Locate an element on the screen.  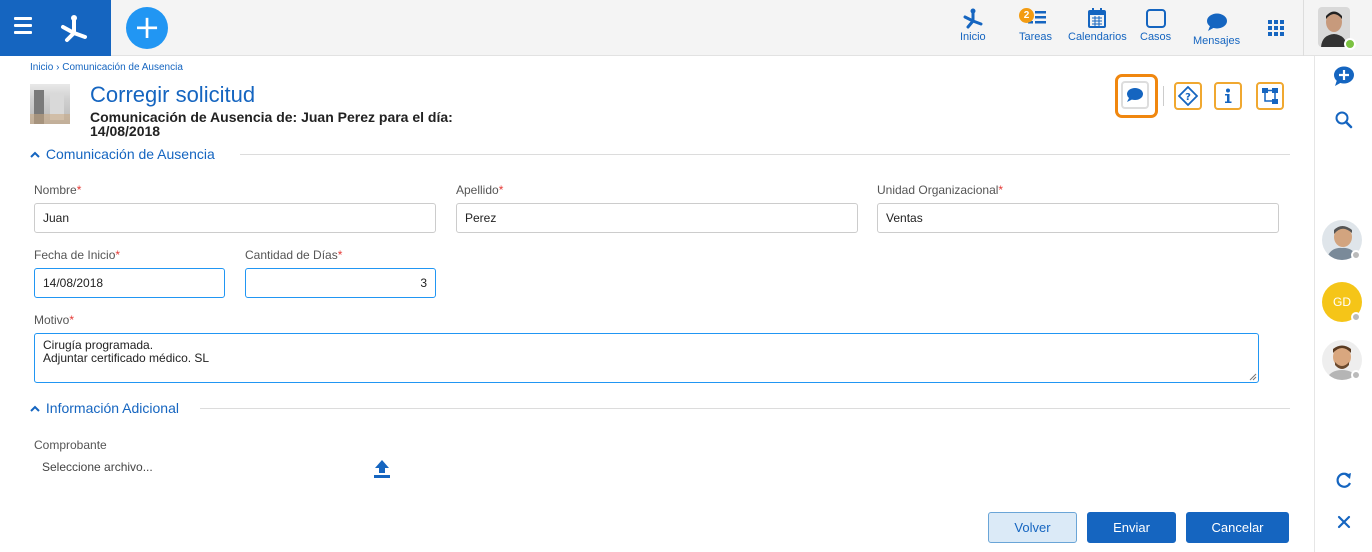
fecha-inicio-field: 14/08/2018 is located at coordinates (129, 283).